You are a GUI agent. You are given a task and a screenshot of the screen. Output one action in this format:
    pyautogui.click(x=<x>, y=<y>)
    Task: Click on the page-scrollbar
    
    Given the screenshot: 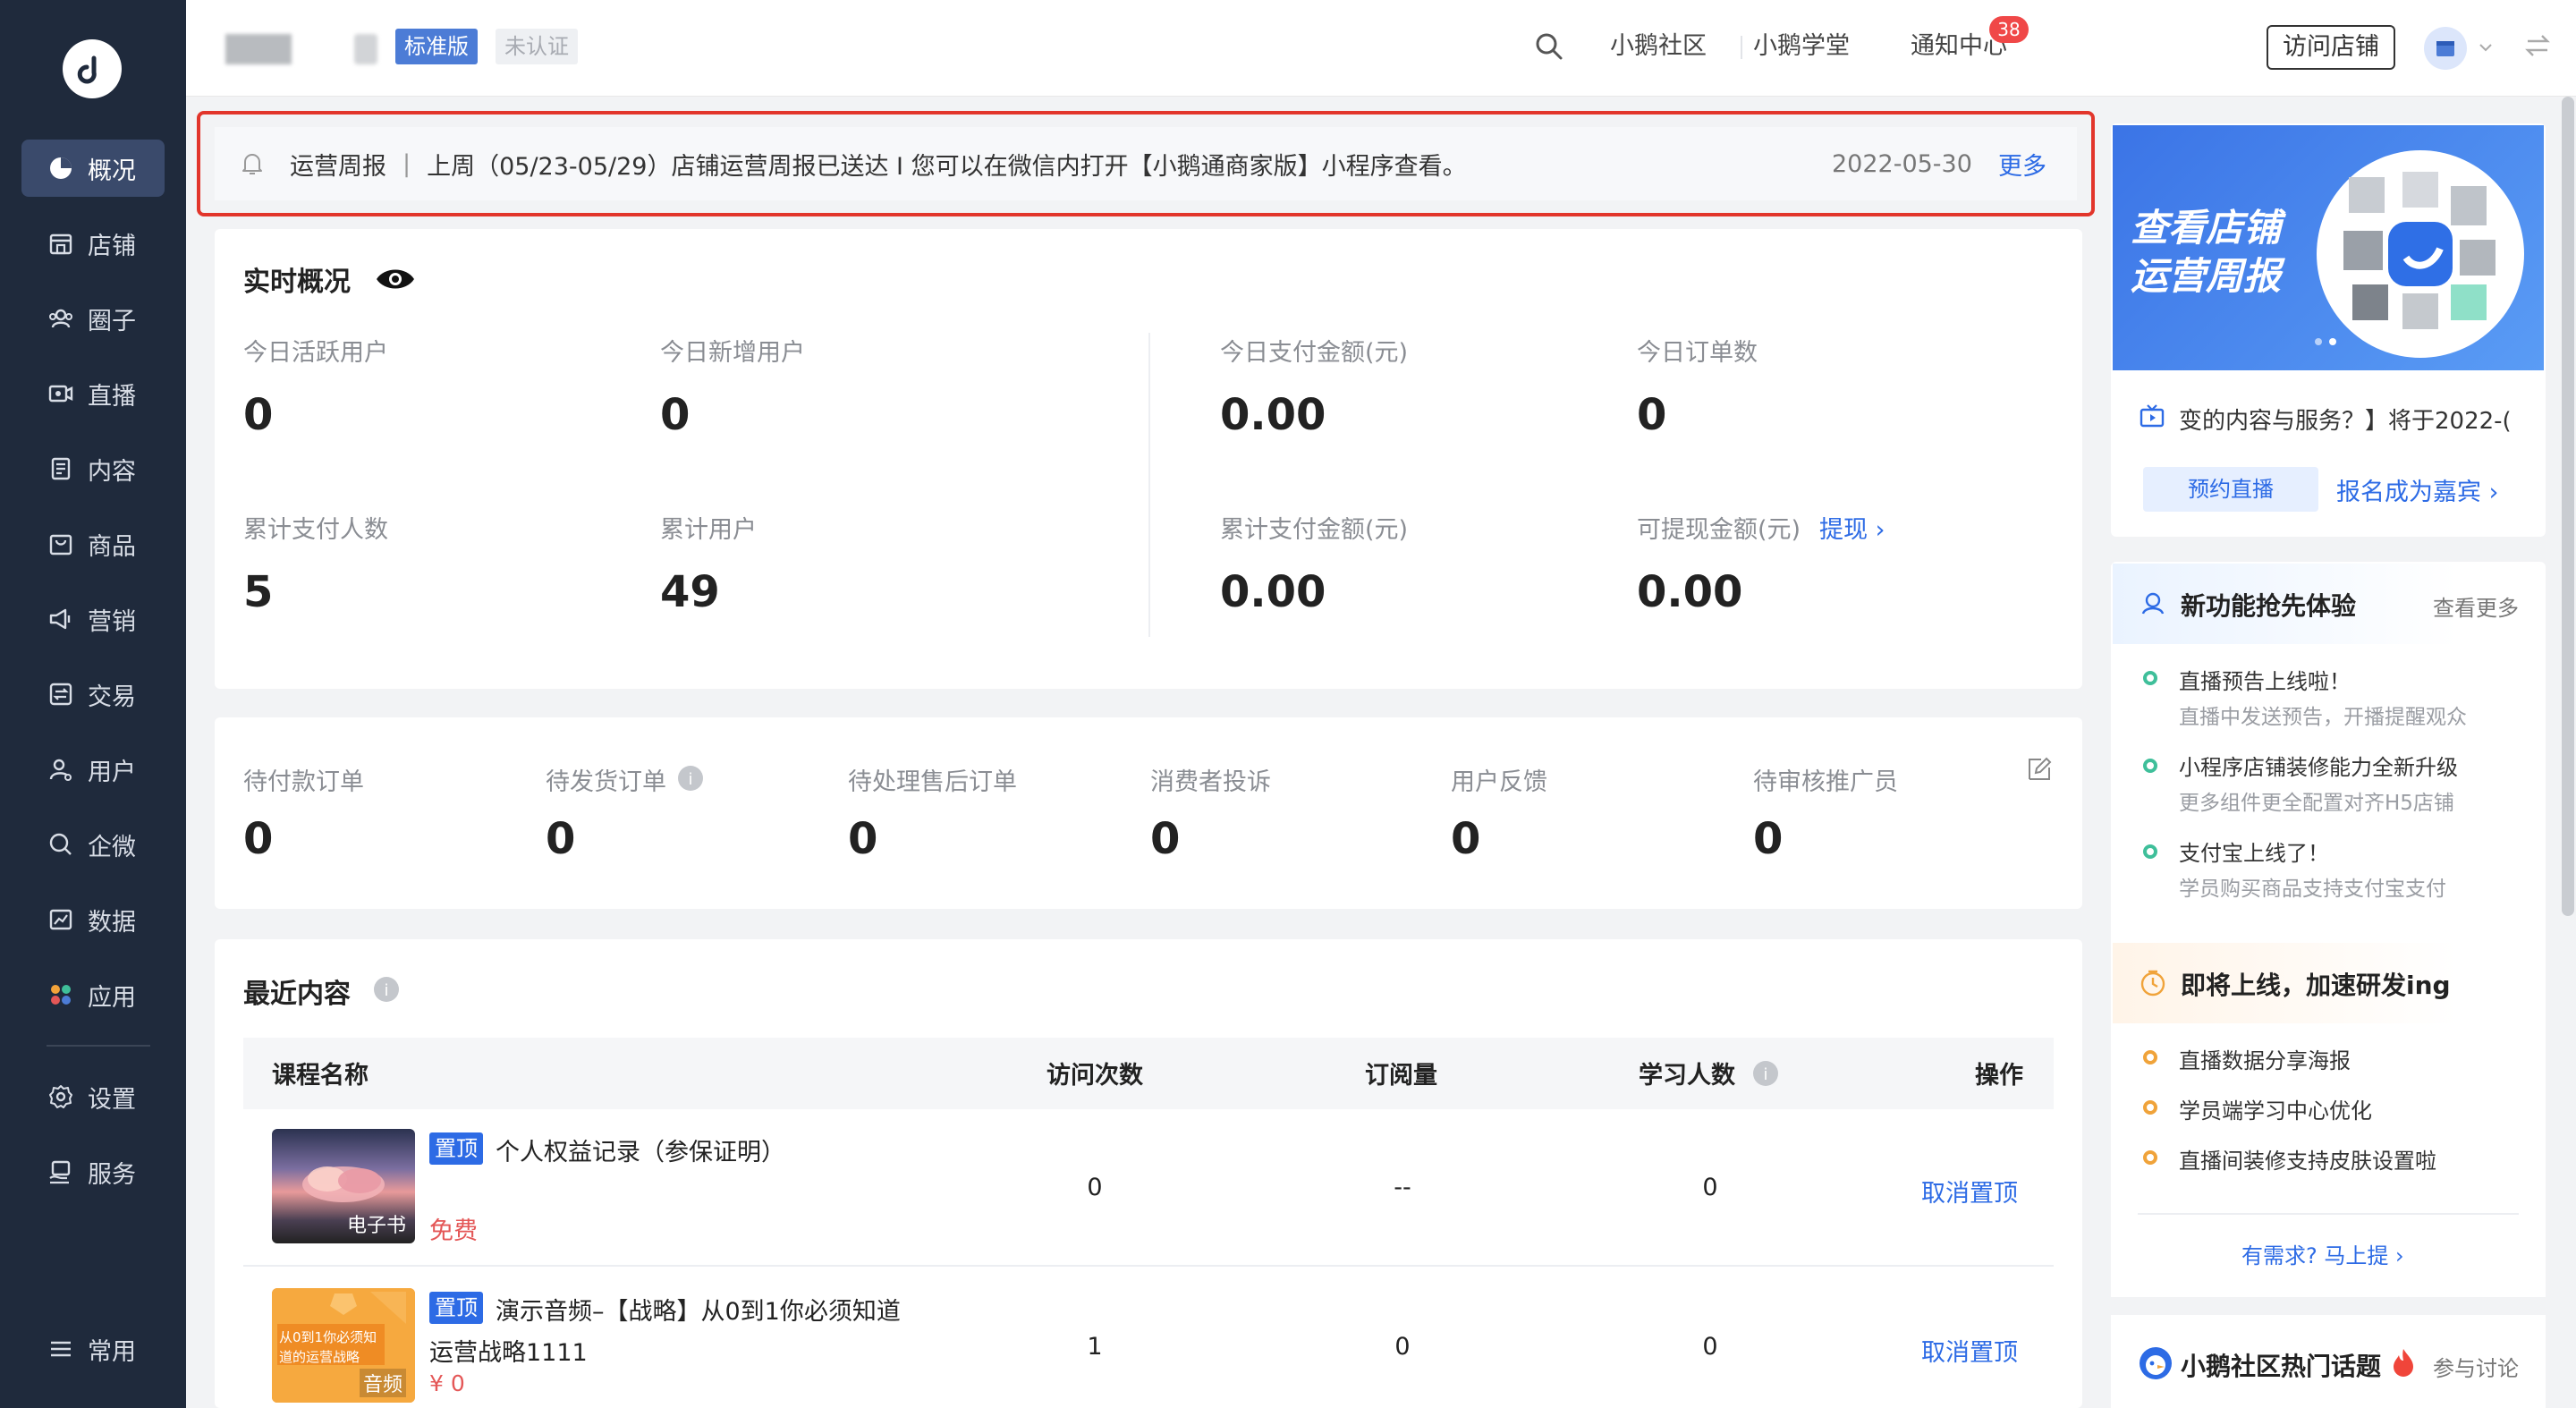 What is the action you would take?
    pyautogui.click(x=2568, y=506)
    